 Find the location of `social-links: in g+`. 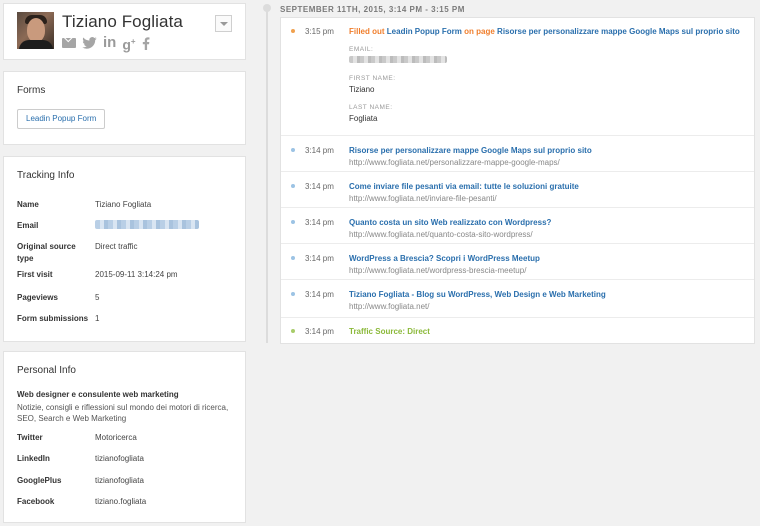

social-links: in g+ is located at coordinates (106, 43).